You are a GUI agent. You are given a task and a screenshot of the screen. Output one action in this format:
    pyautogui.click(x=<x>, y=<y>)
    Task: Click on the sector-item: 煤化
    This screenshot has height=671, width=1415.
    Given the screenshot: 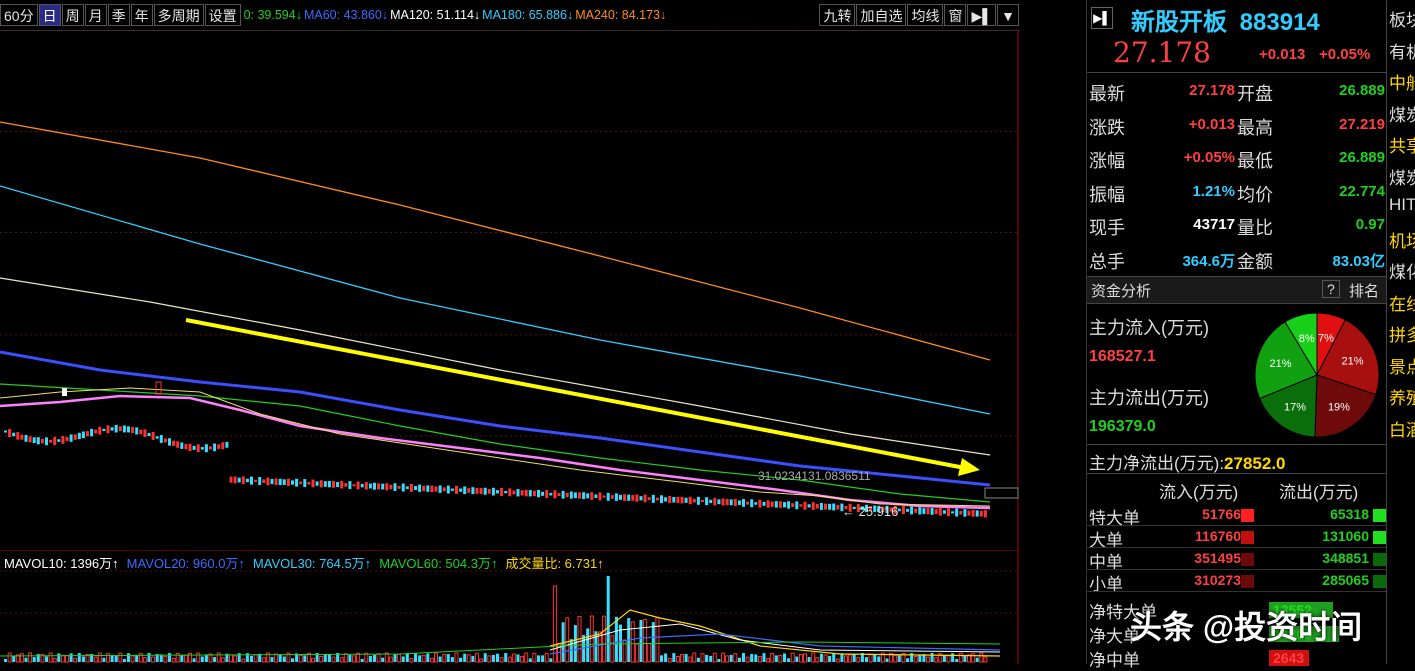 What is the action you would take?
    pyautogui.click(x=1402, y=270)
    